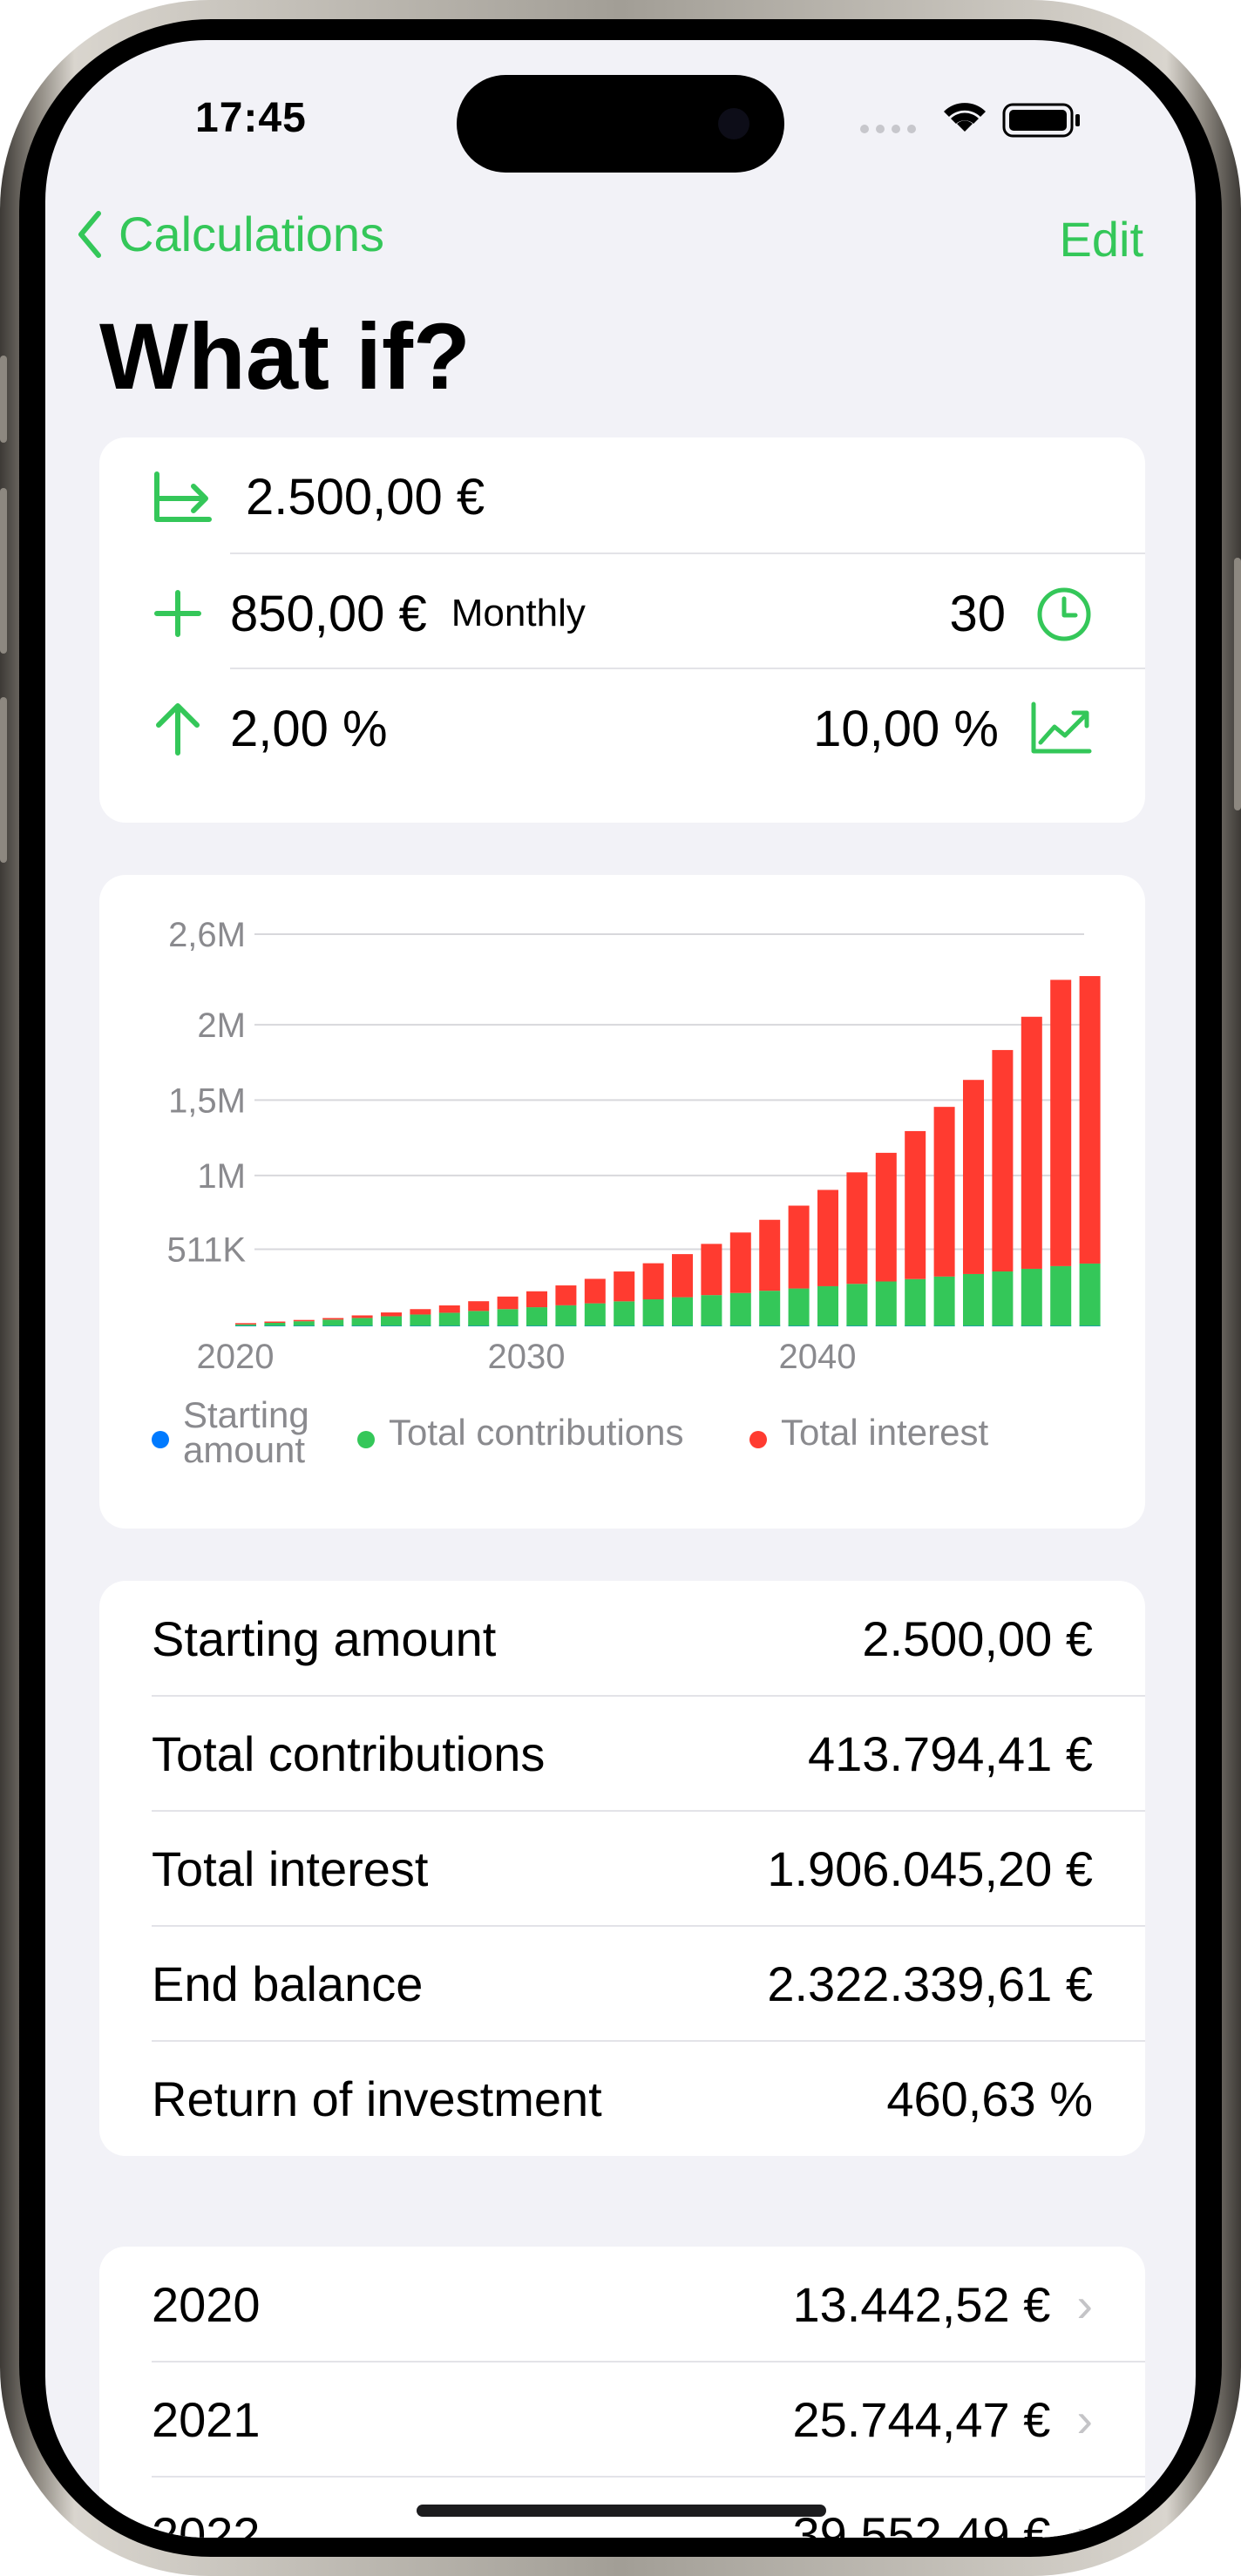 Image resolution: width=1241 pixels, height=2576 pixels. I want to click on battery-icon, so click(1041, 120).